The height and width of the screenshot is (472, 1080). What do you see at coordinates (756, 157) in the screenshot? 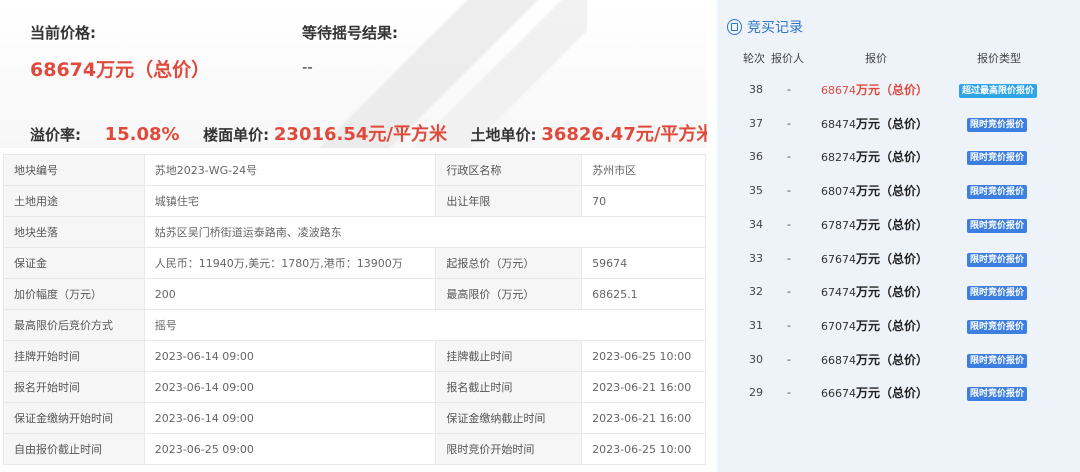
I see `bid-round: 36` at bounding box center [756, 157].